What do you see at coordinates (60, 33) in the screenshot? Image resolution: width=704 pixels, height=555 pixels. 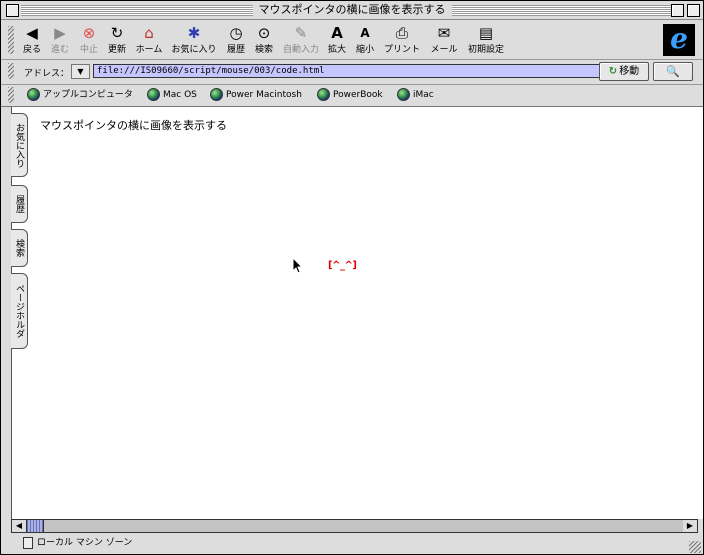 I see `forward-arrow-icon: ▶` at bounding box center [60, 33].